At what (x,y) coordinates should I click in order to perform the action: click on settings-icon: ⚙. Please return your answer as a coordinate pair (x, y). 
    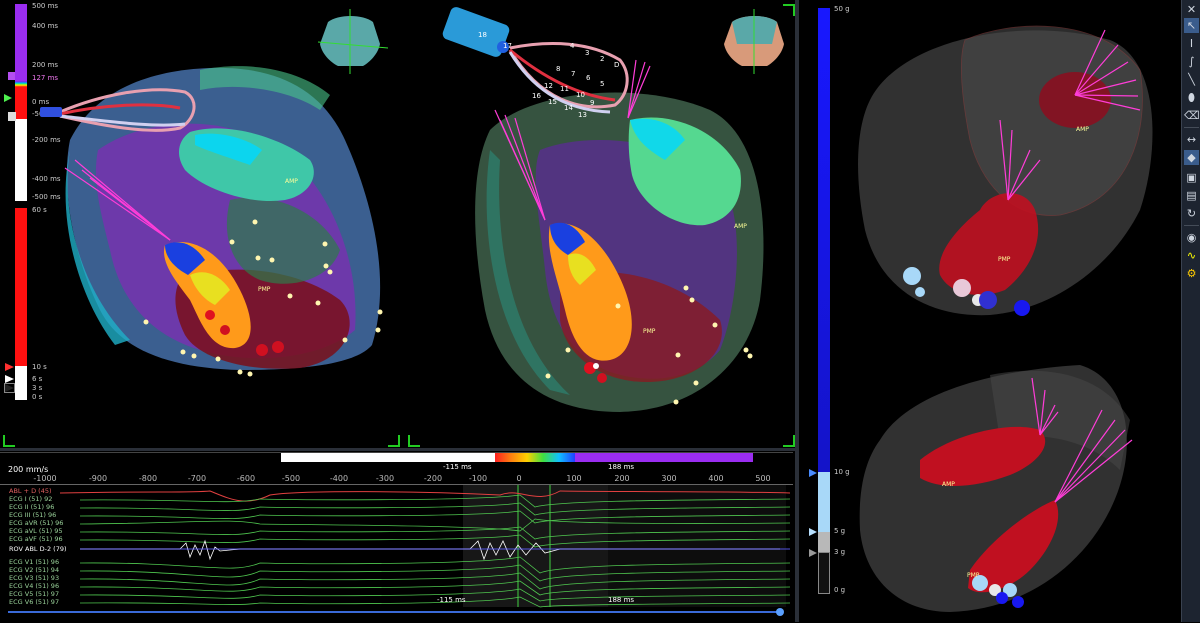
    Looking at the image, I should click on (1191, 273).